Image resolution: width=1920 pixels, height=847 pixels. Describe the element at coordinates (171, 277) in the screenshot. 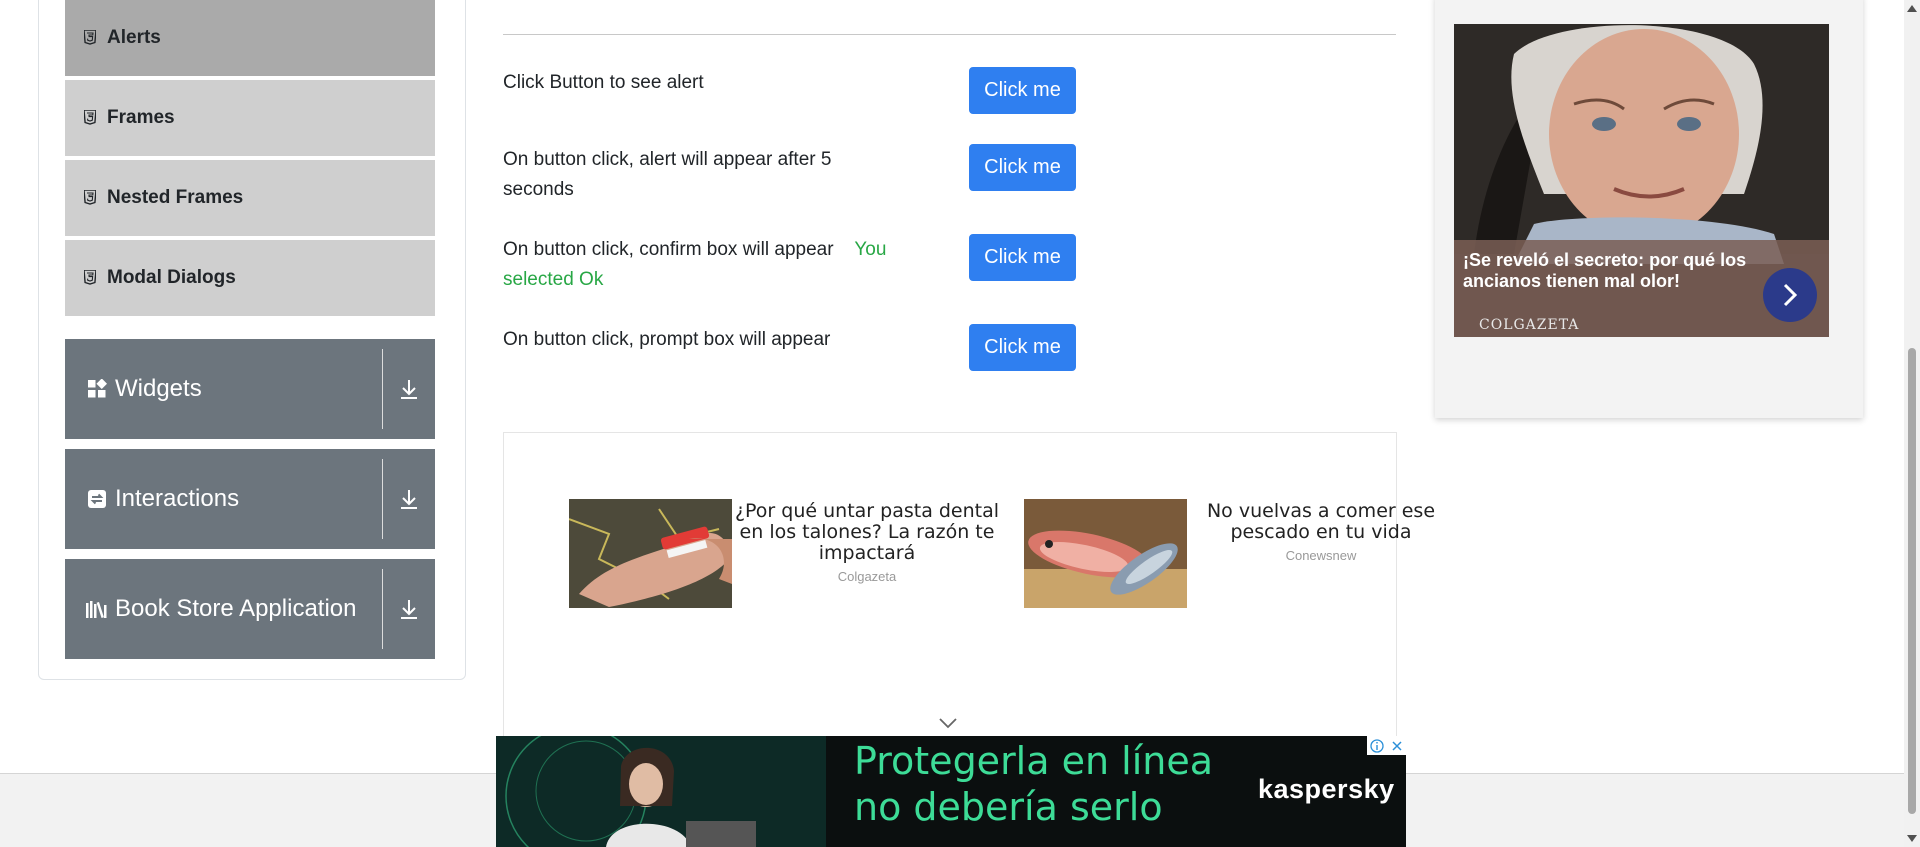

I see `sidebar-item-label: Modal Dialogs` at that location.